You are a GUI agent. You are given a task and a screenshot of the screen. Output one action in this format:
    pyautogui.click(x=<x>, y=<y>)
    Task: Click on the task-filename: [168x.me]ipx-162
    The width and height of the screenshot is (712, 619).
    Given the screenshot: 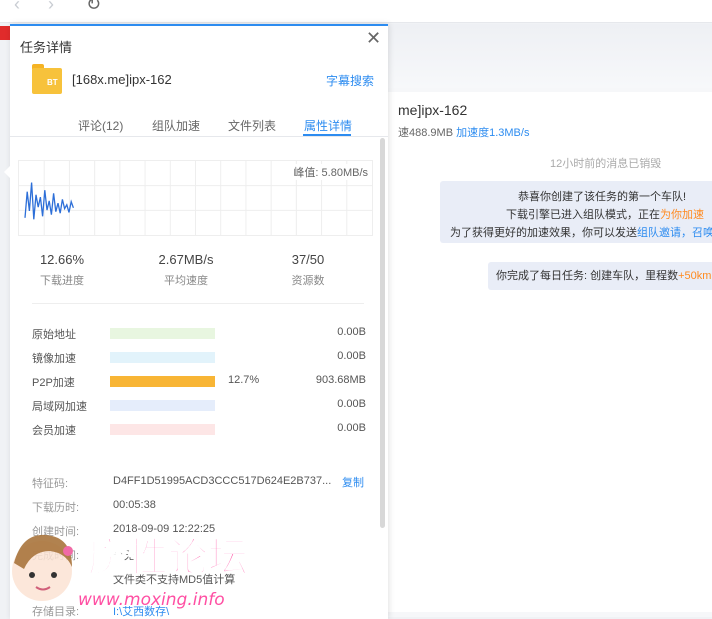 What is the action you would take?
    pyautogui.click(x=122, y=79)
    